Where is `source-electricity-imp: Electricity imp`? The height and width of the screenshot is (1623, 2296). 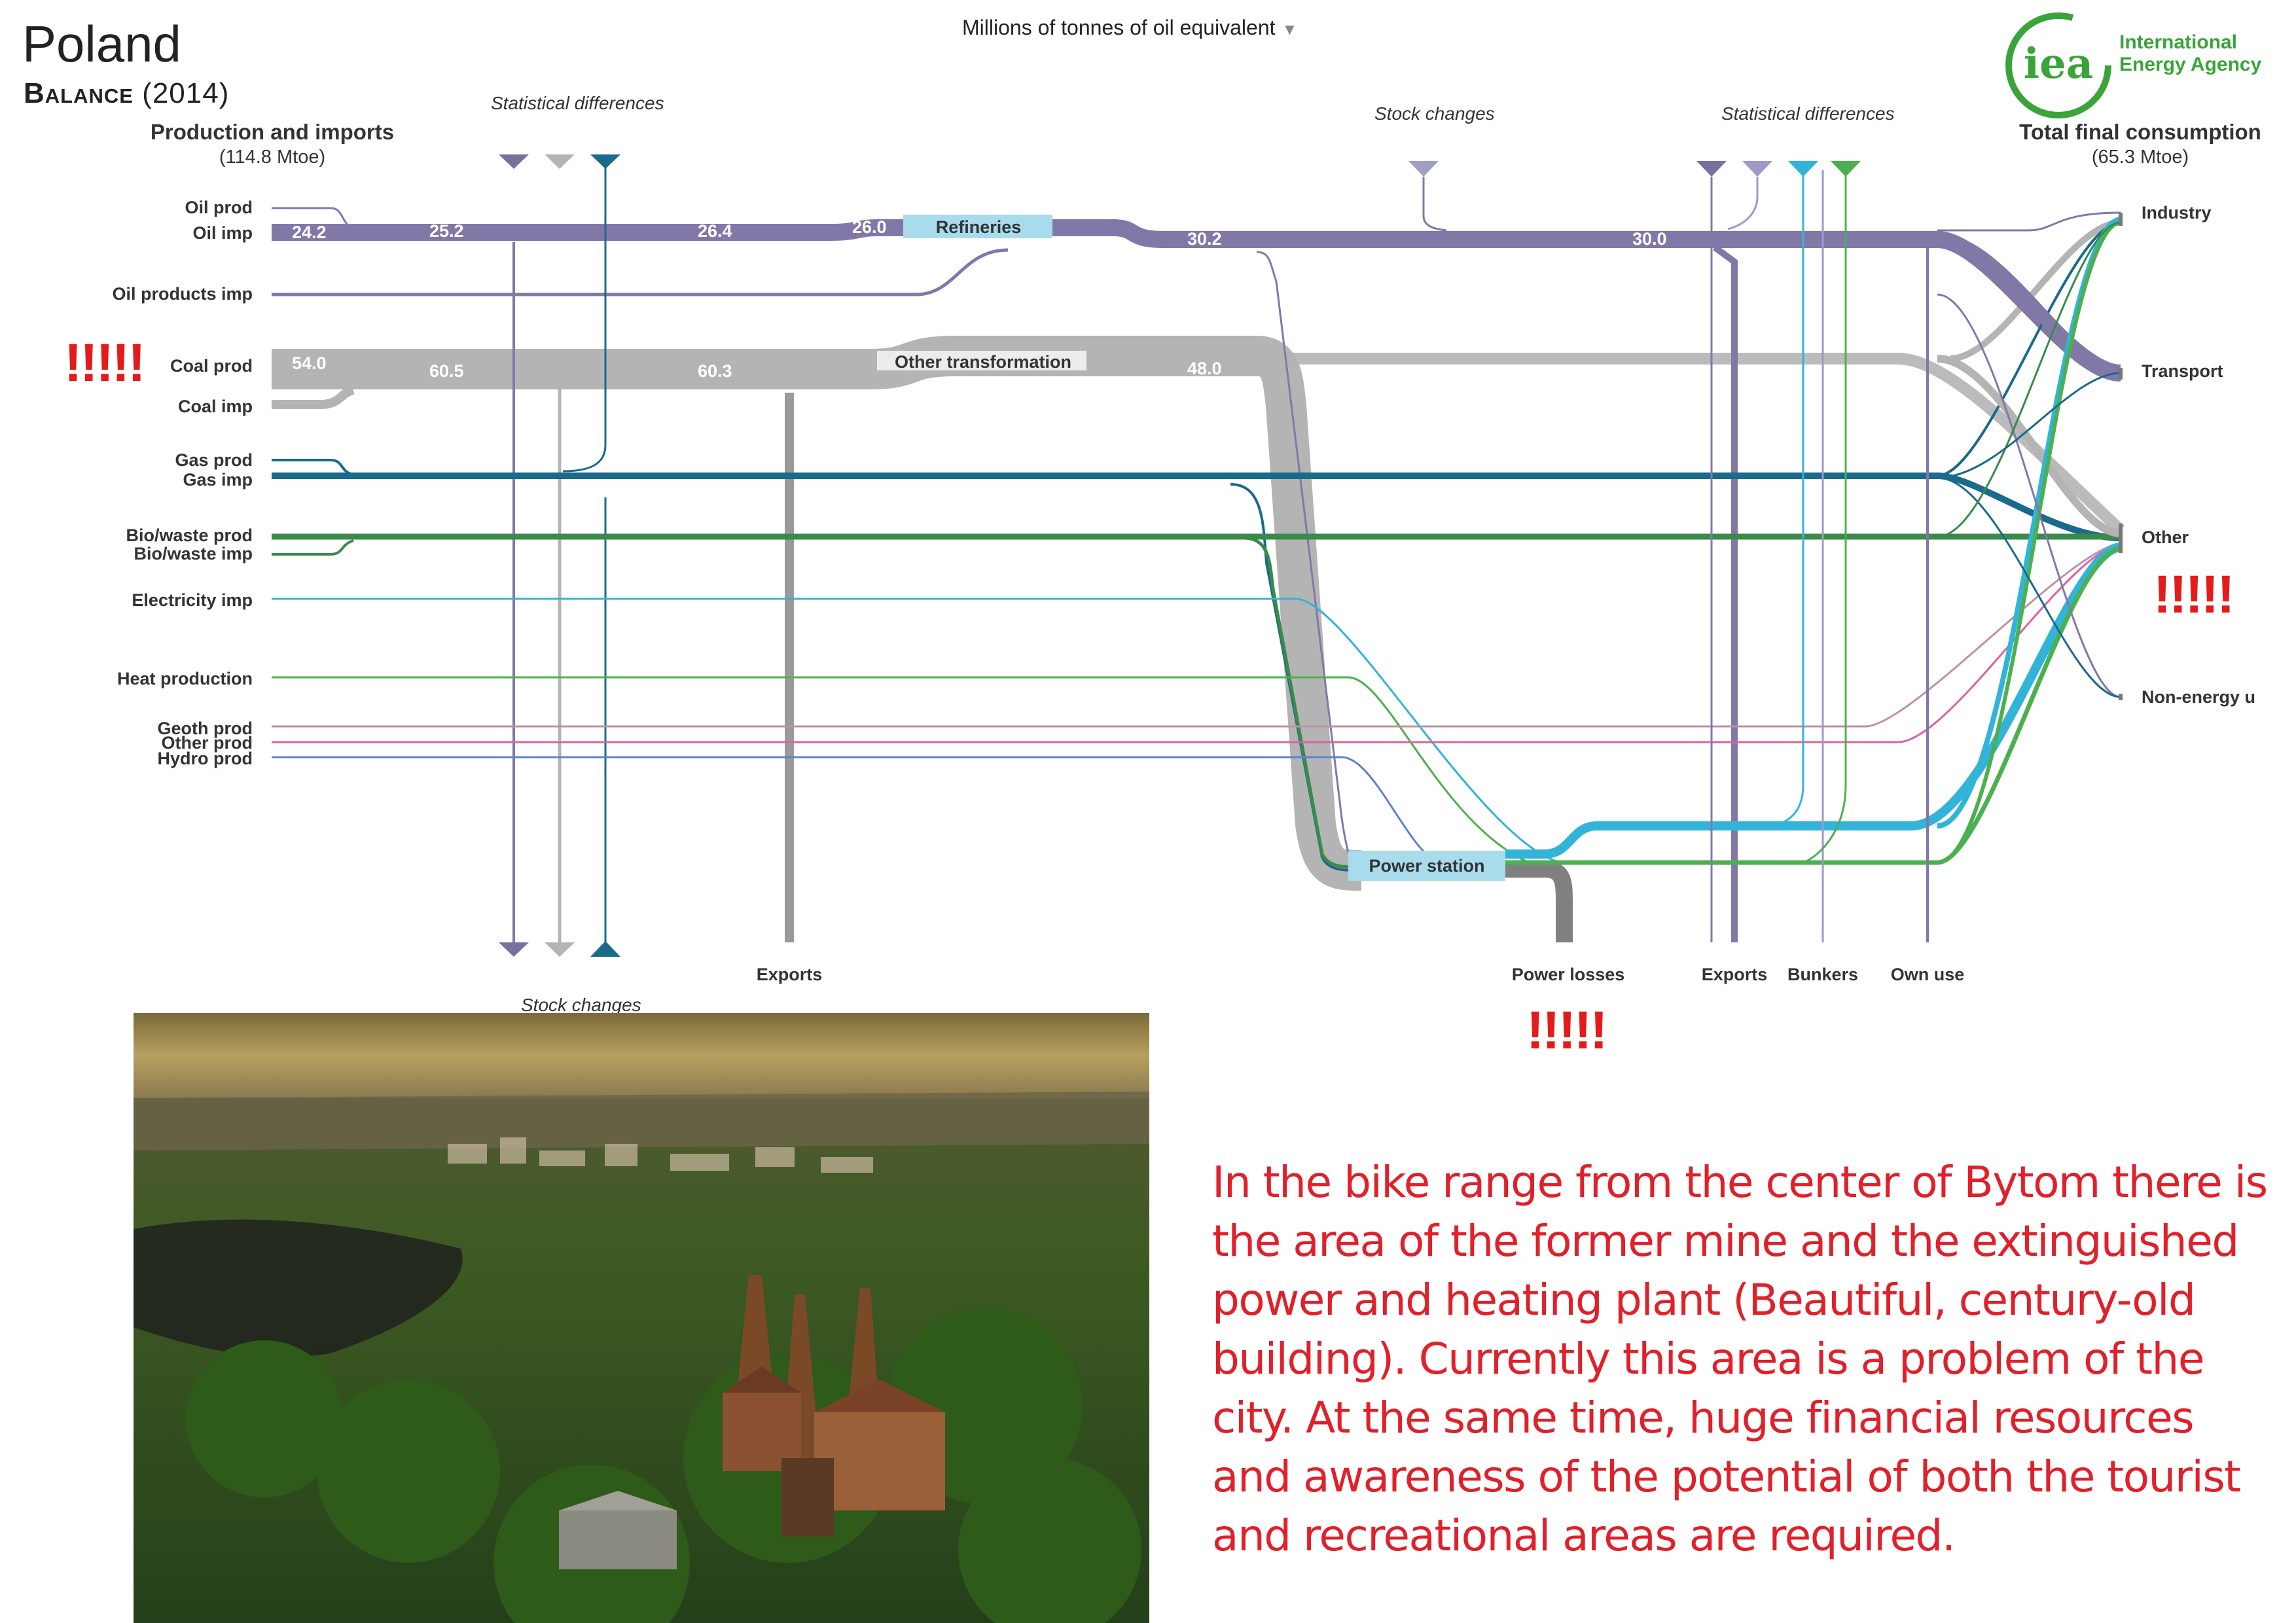
source-electricity-imp: Electricity imp is located at coordinates (192, 600).